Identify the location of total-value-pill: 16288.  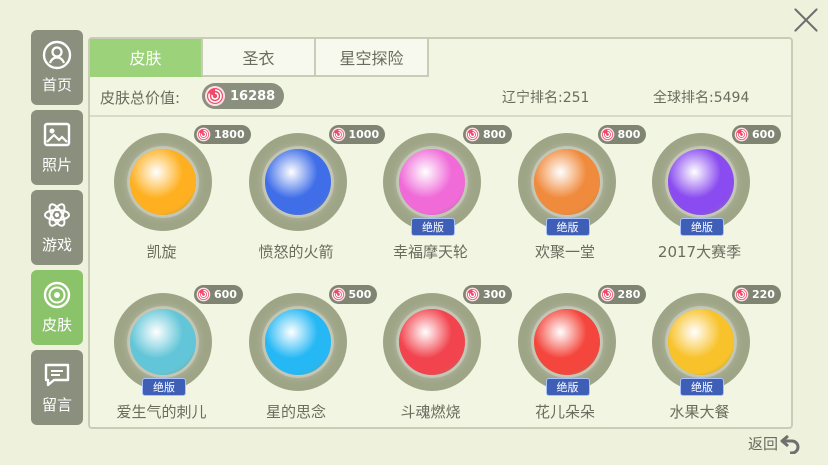
(243, 96).